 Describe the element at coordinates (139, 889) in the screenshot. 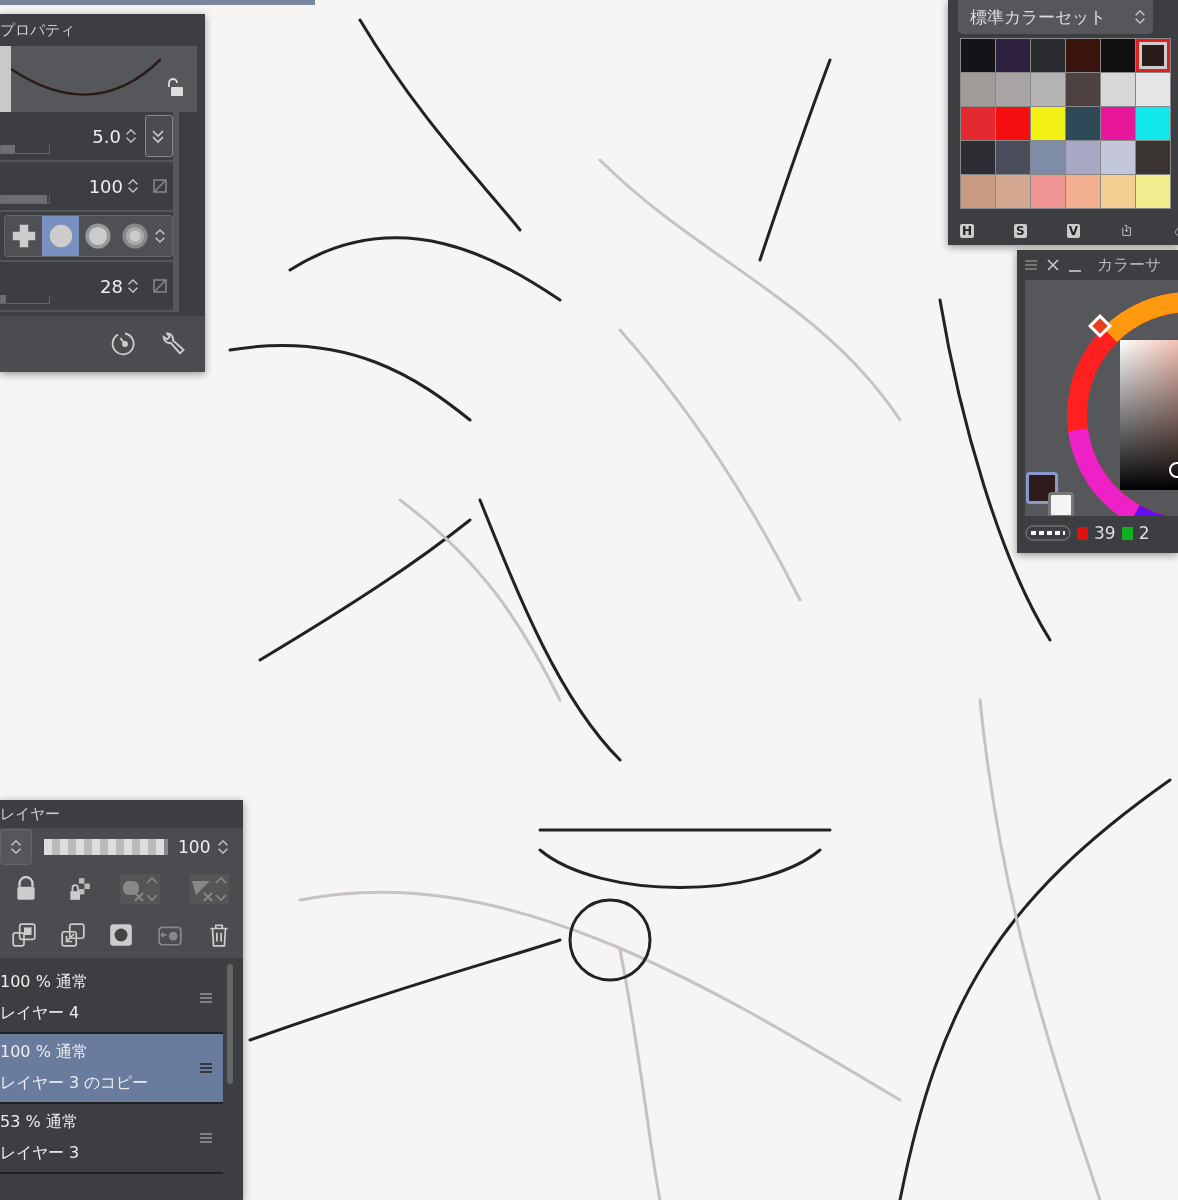

I see `clip-toggle-icon` at that location.